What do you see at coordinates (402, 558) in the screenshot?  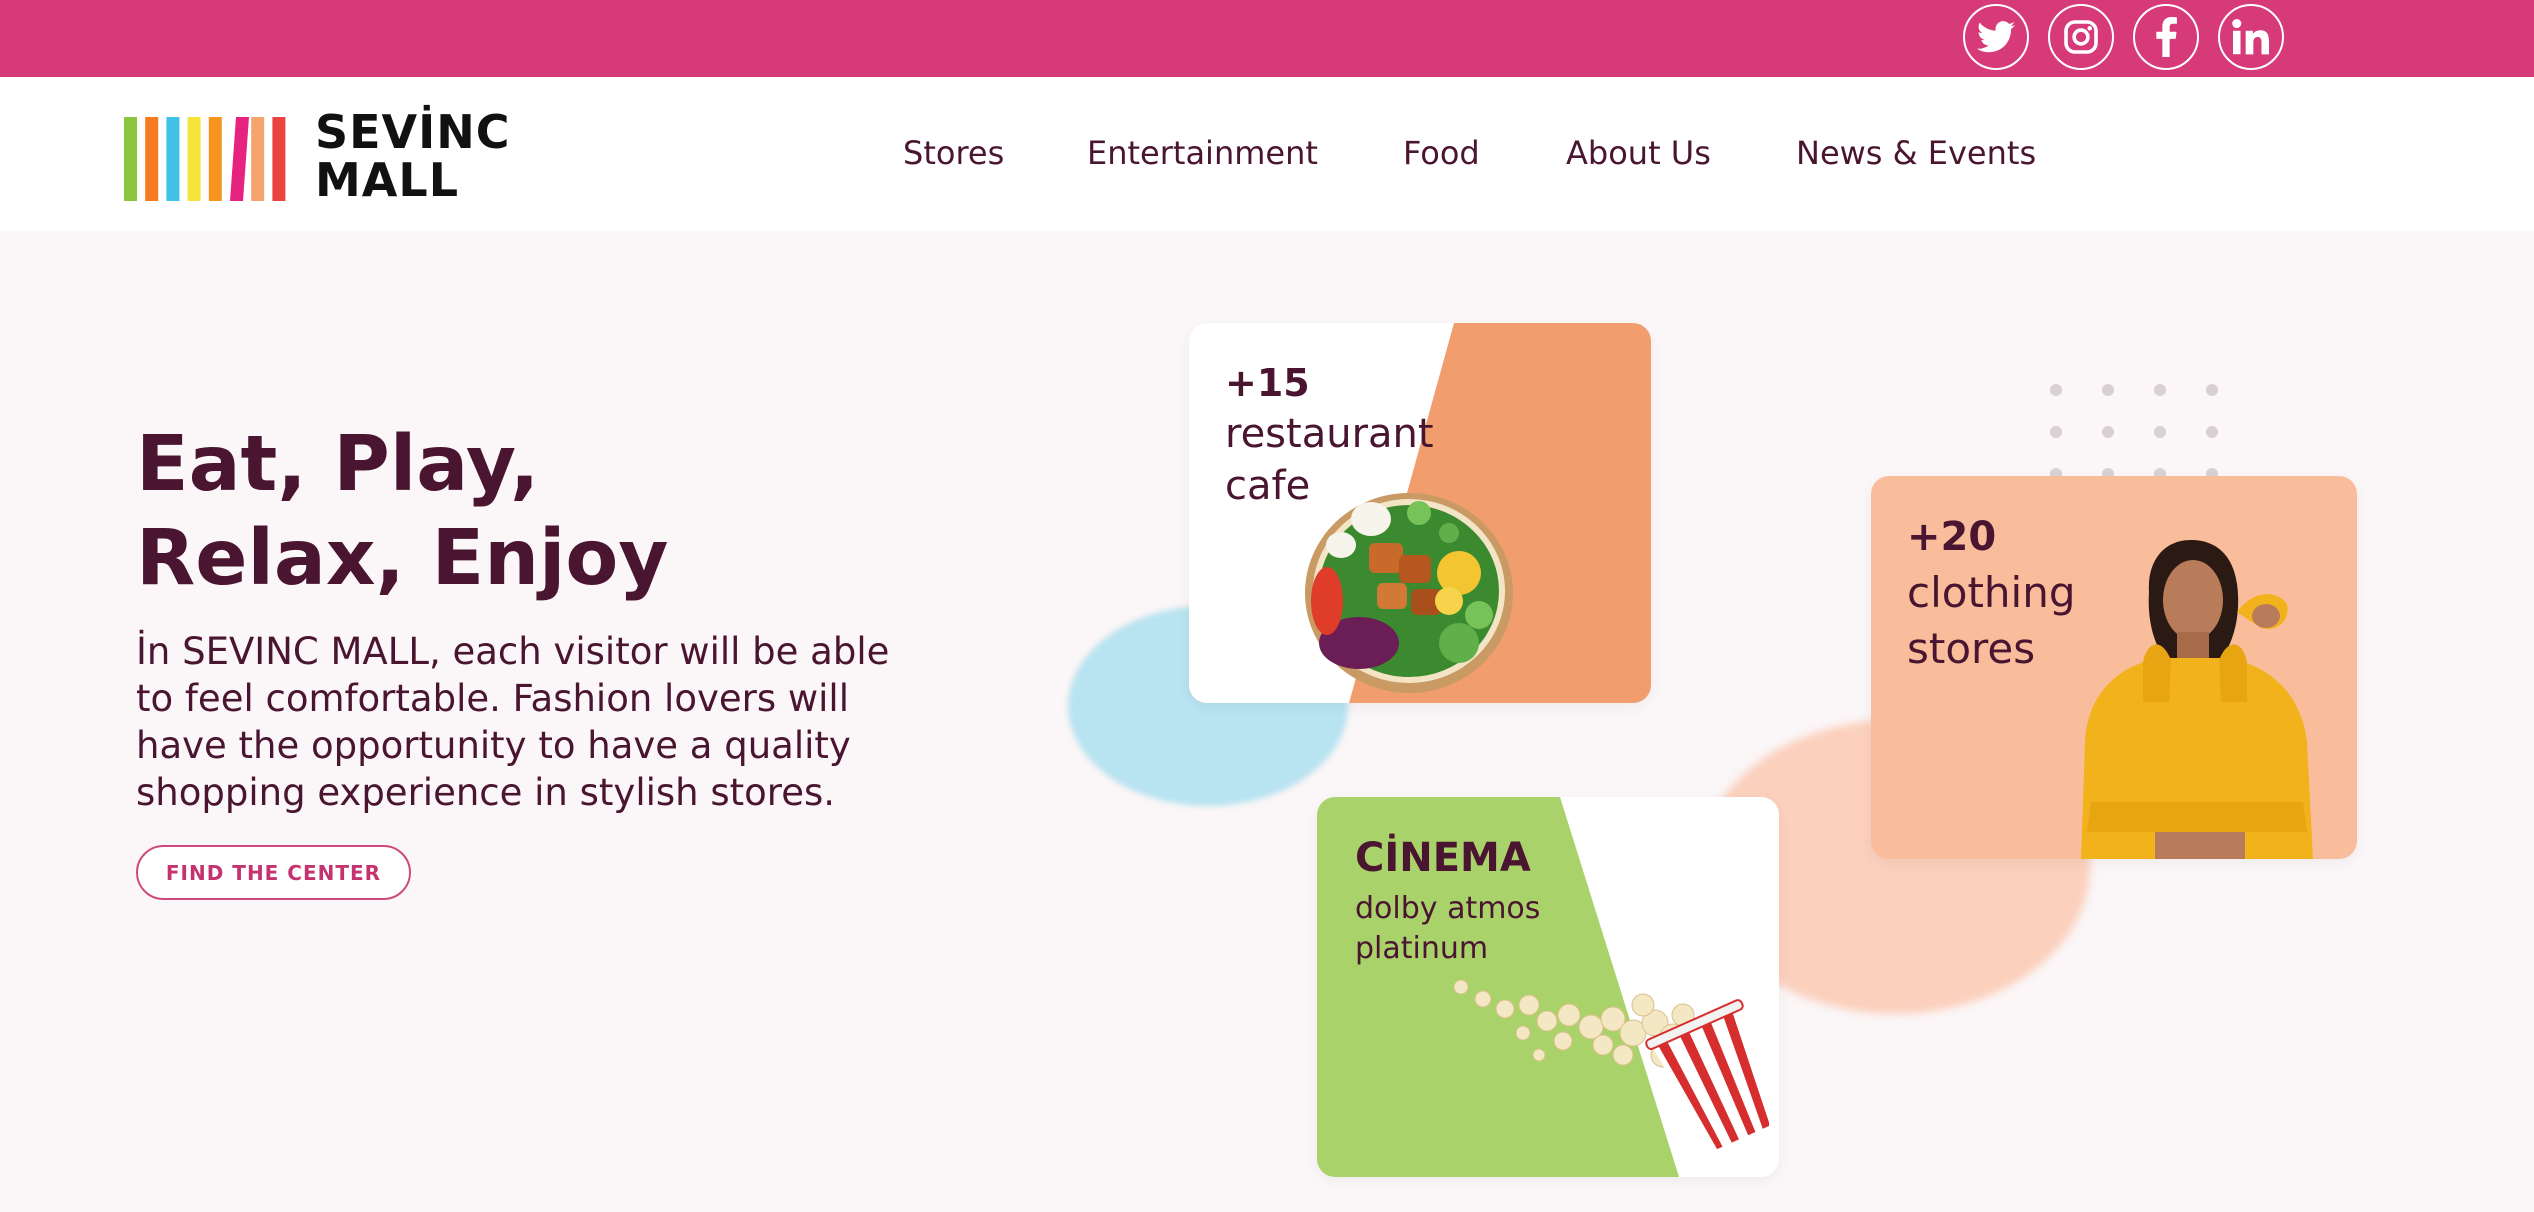 I see `hero-title-line-2: Relax, Enjoy` at bounding box center [402, 558].